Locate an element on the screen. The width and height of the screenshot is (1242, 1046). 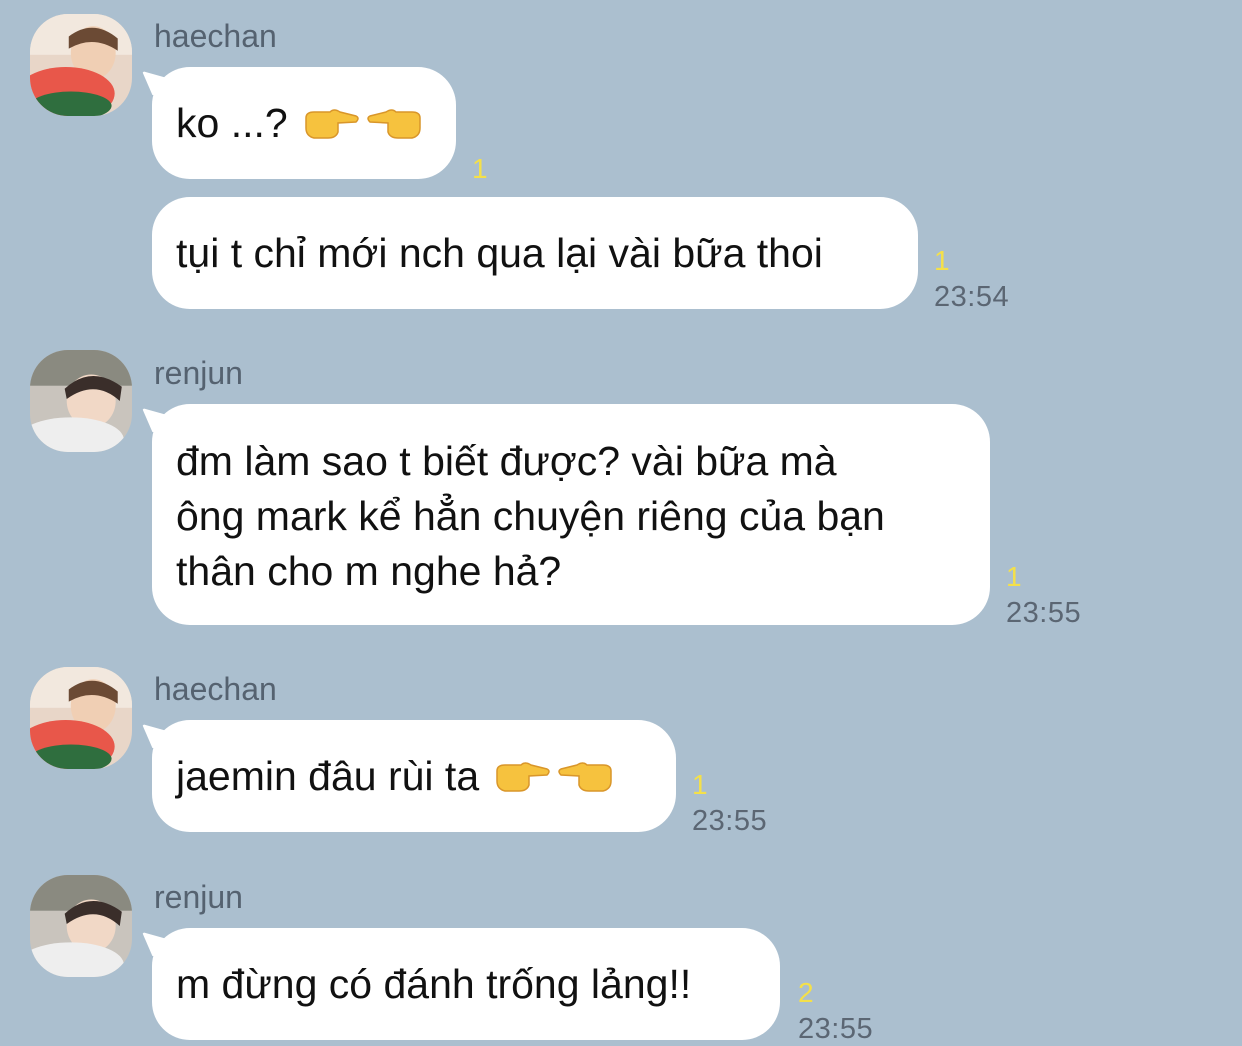
message-text: tụi t chỉ mới nch qua lại vài bữa thoi is located at coordinates (499, 252).